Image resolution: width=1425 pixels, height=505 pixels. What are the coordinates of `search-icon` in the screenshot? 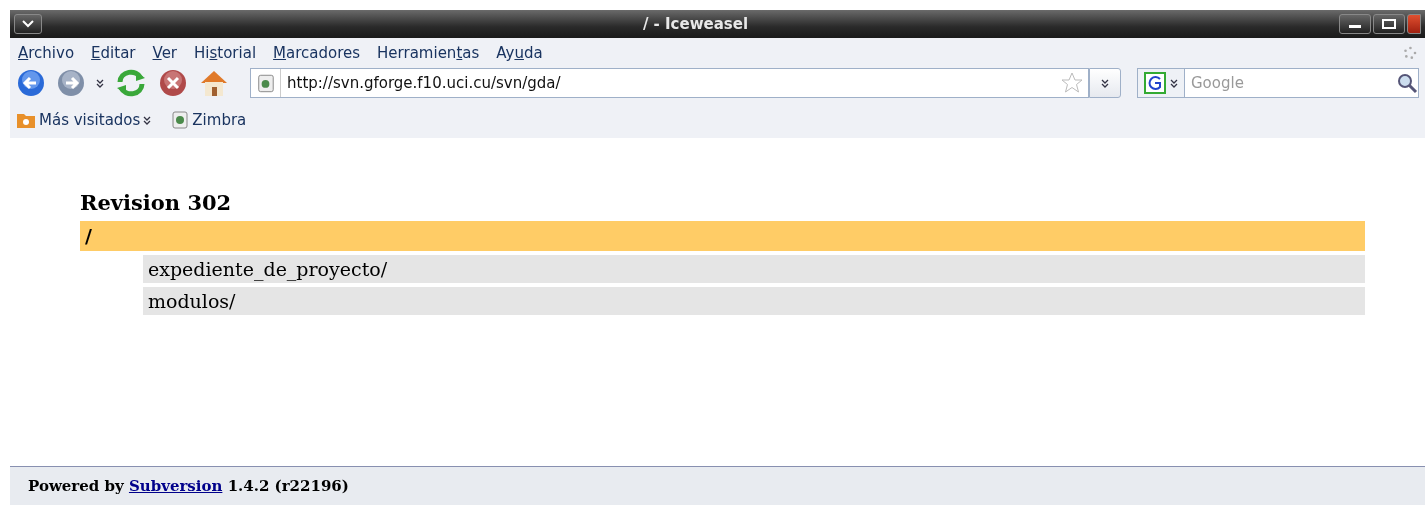 It's located at (1407, 83).